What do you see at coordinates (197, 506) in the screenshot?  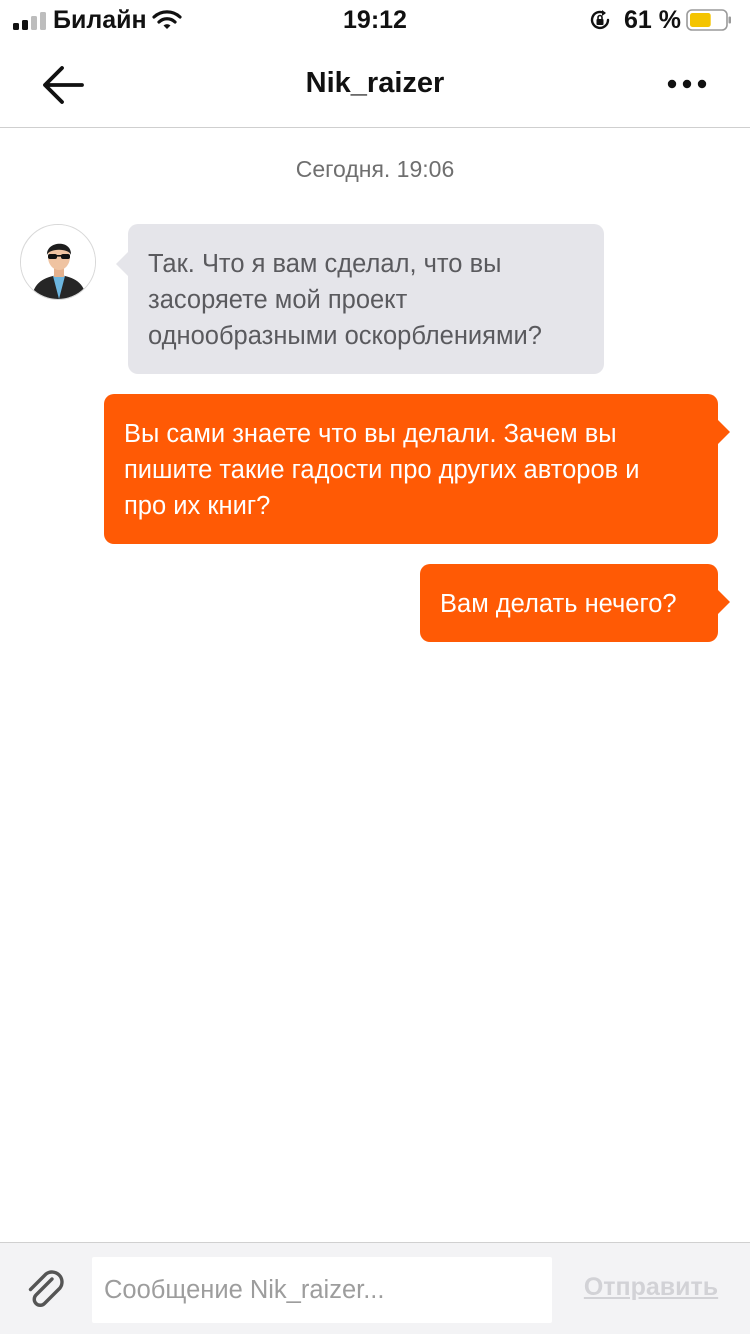 I see `message-text-line: про их книг?` at bounding box center [197, 506].